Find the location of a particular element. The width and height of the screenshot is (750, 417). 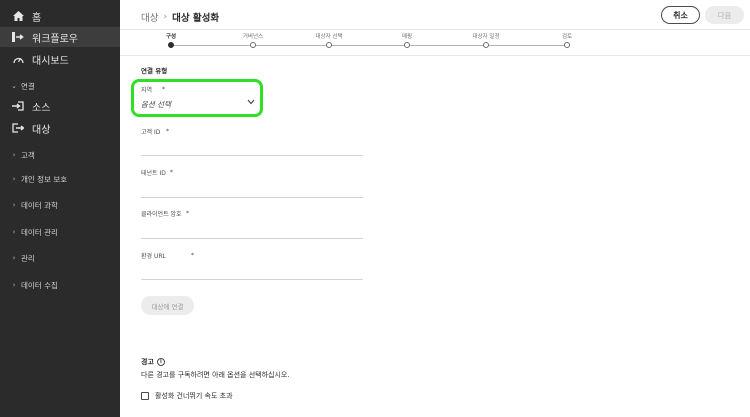

step-dot-configure is located at coordinates (171, 45).